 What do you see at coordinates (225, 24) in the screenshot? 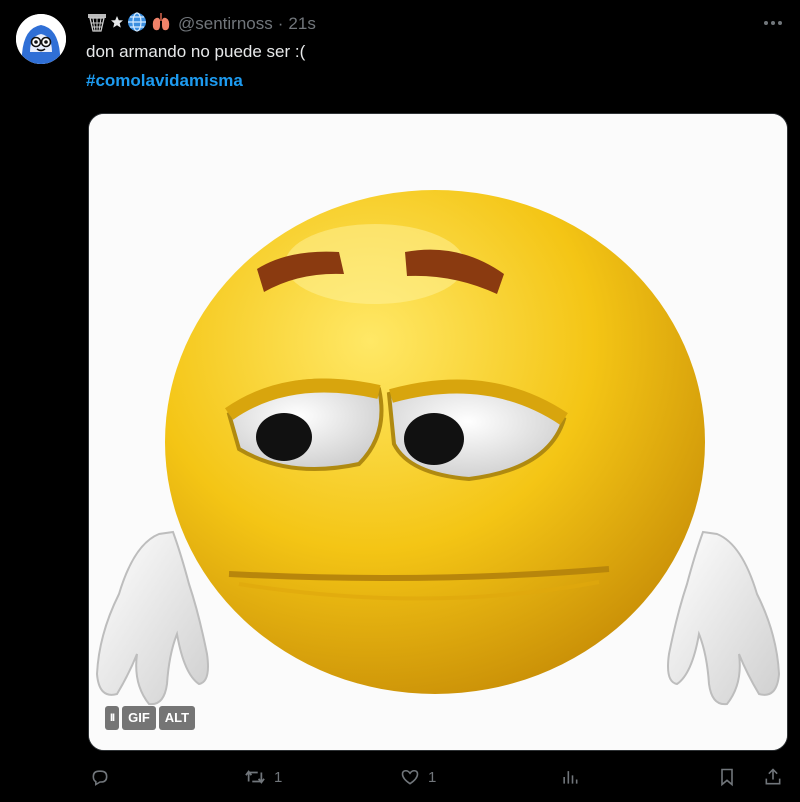
I see `user-handle: @sentirnoss` at bounding box center [225, 24].